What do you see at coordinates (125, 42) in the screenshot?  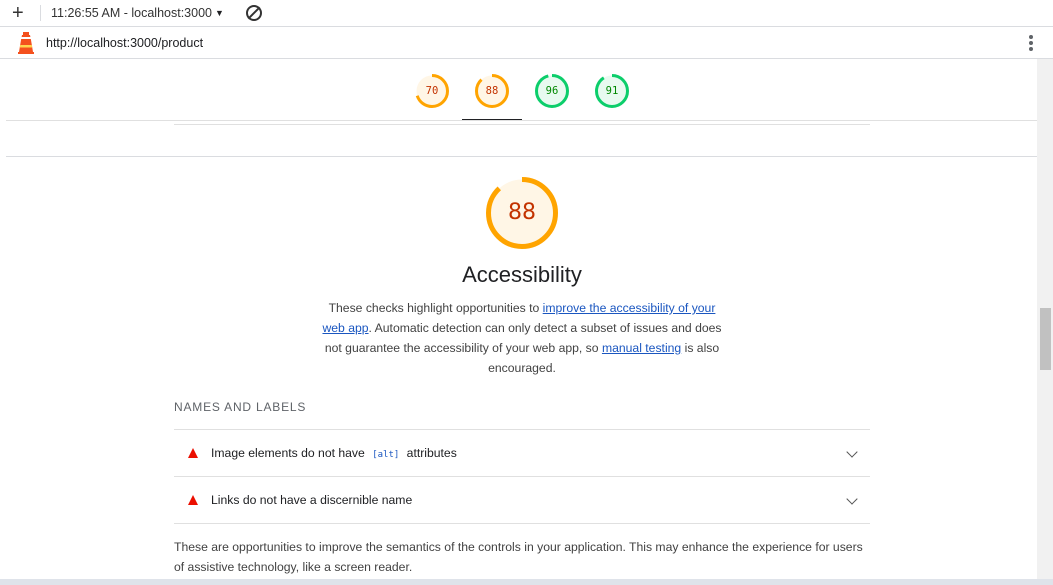 I see `report-url: http://localhost:3000/product` at bounding box center [125, 42].